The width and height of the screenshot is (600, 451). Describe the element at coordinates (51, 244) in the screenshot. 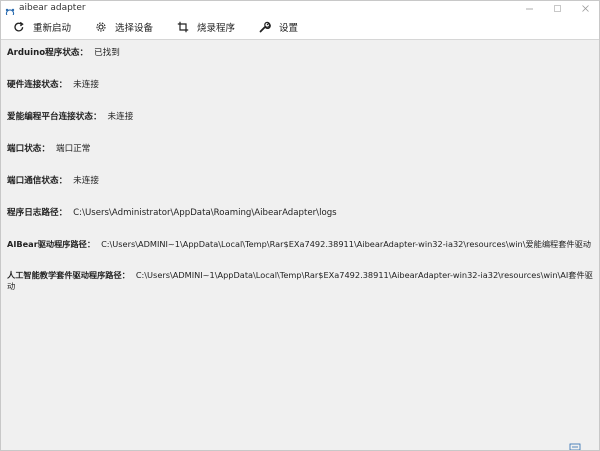

I see `status-label: AIBear驱动程序路径：` at that location.